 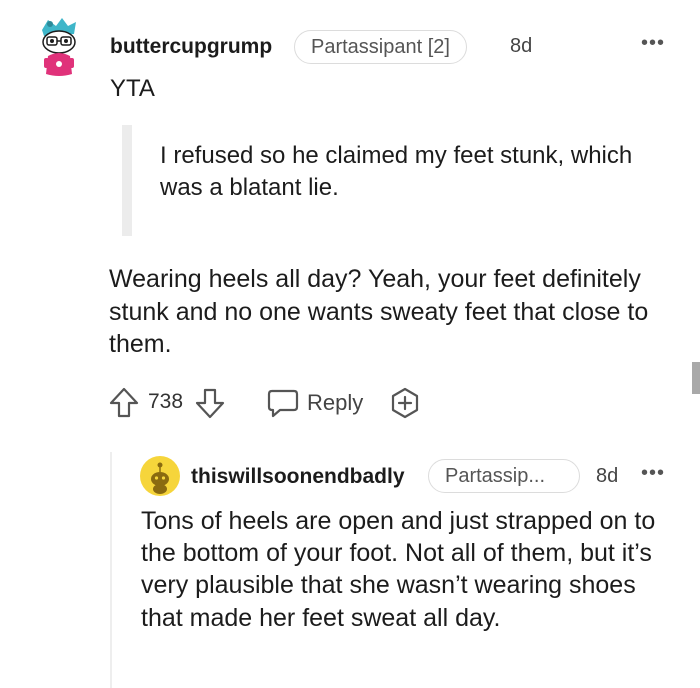 I want to click on reply-button: Reply, so click(x=335, y=403).